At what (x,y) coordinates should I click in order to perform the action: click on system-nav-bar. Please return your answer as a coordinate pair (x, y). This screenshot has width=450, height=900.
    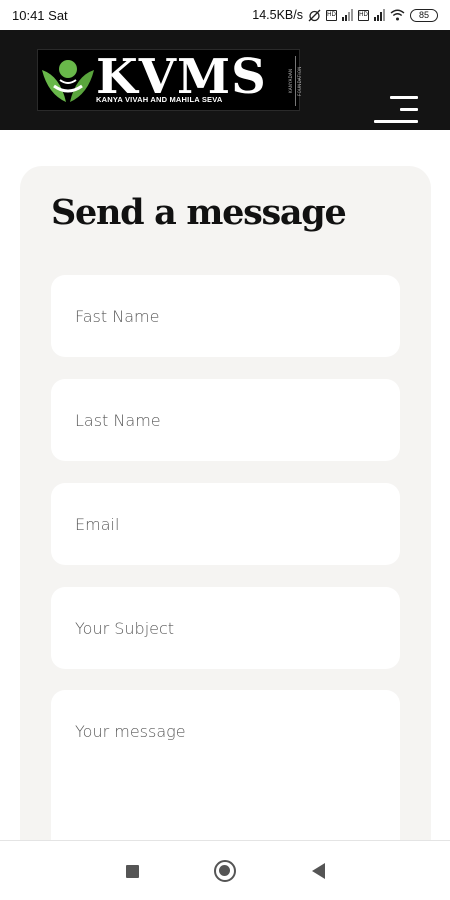
    Looking at the image, I should click on (225, 870).